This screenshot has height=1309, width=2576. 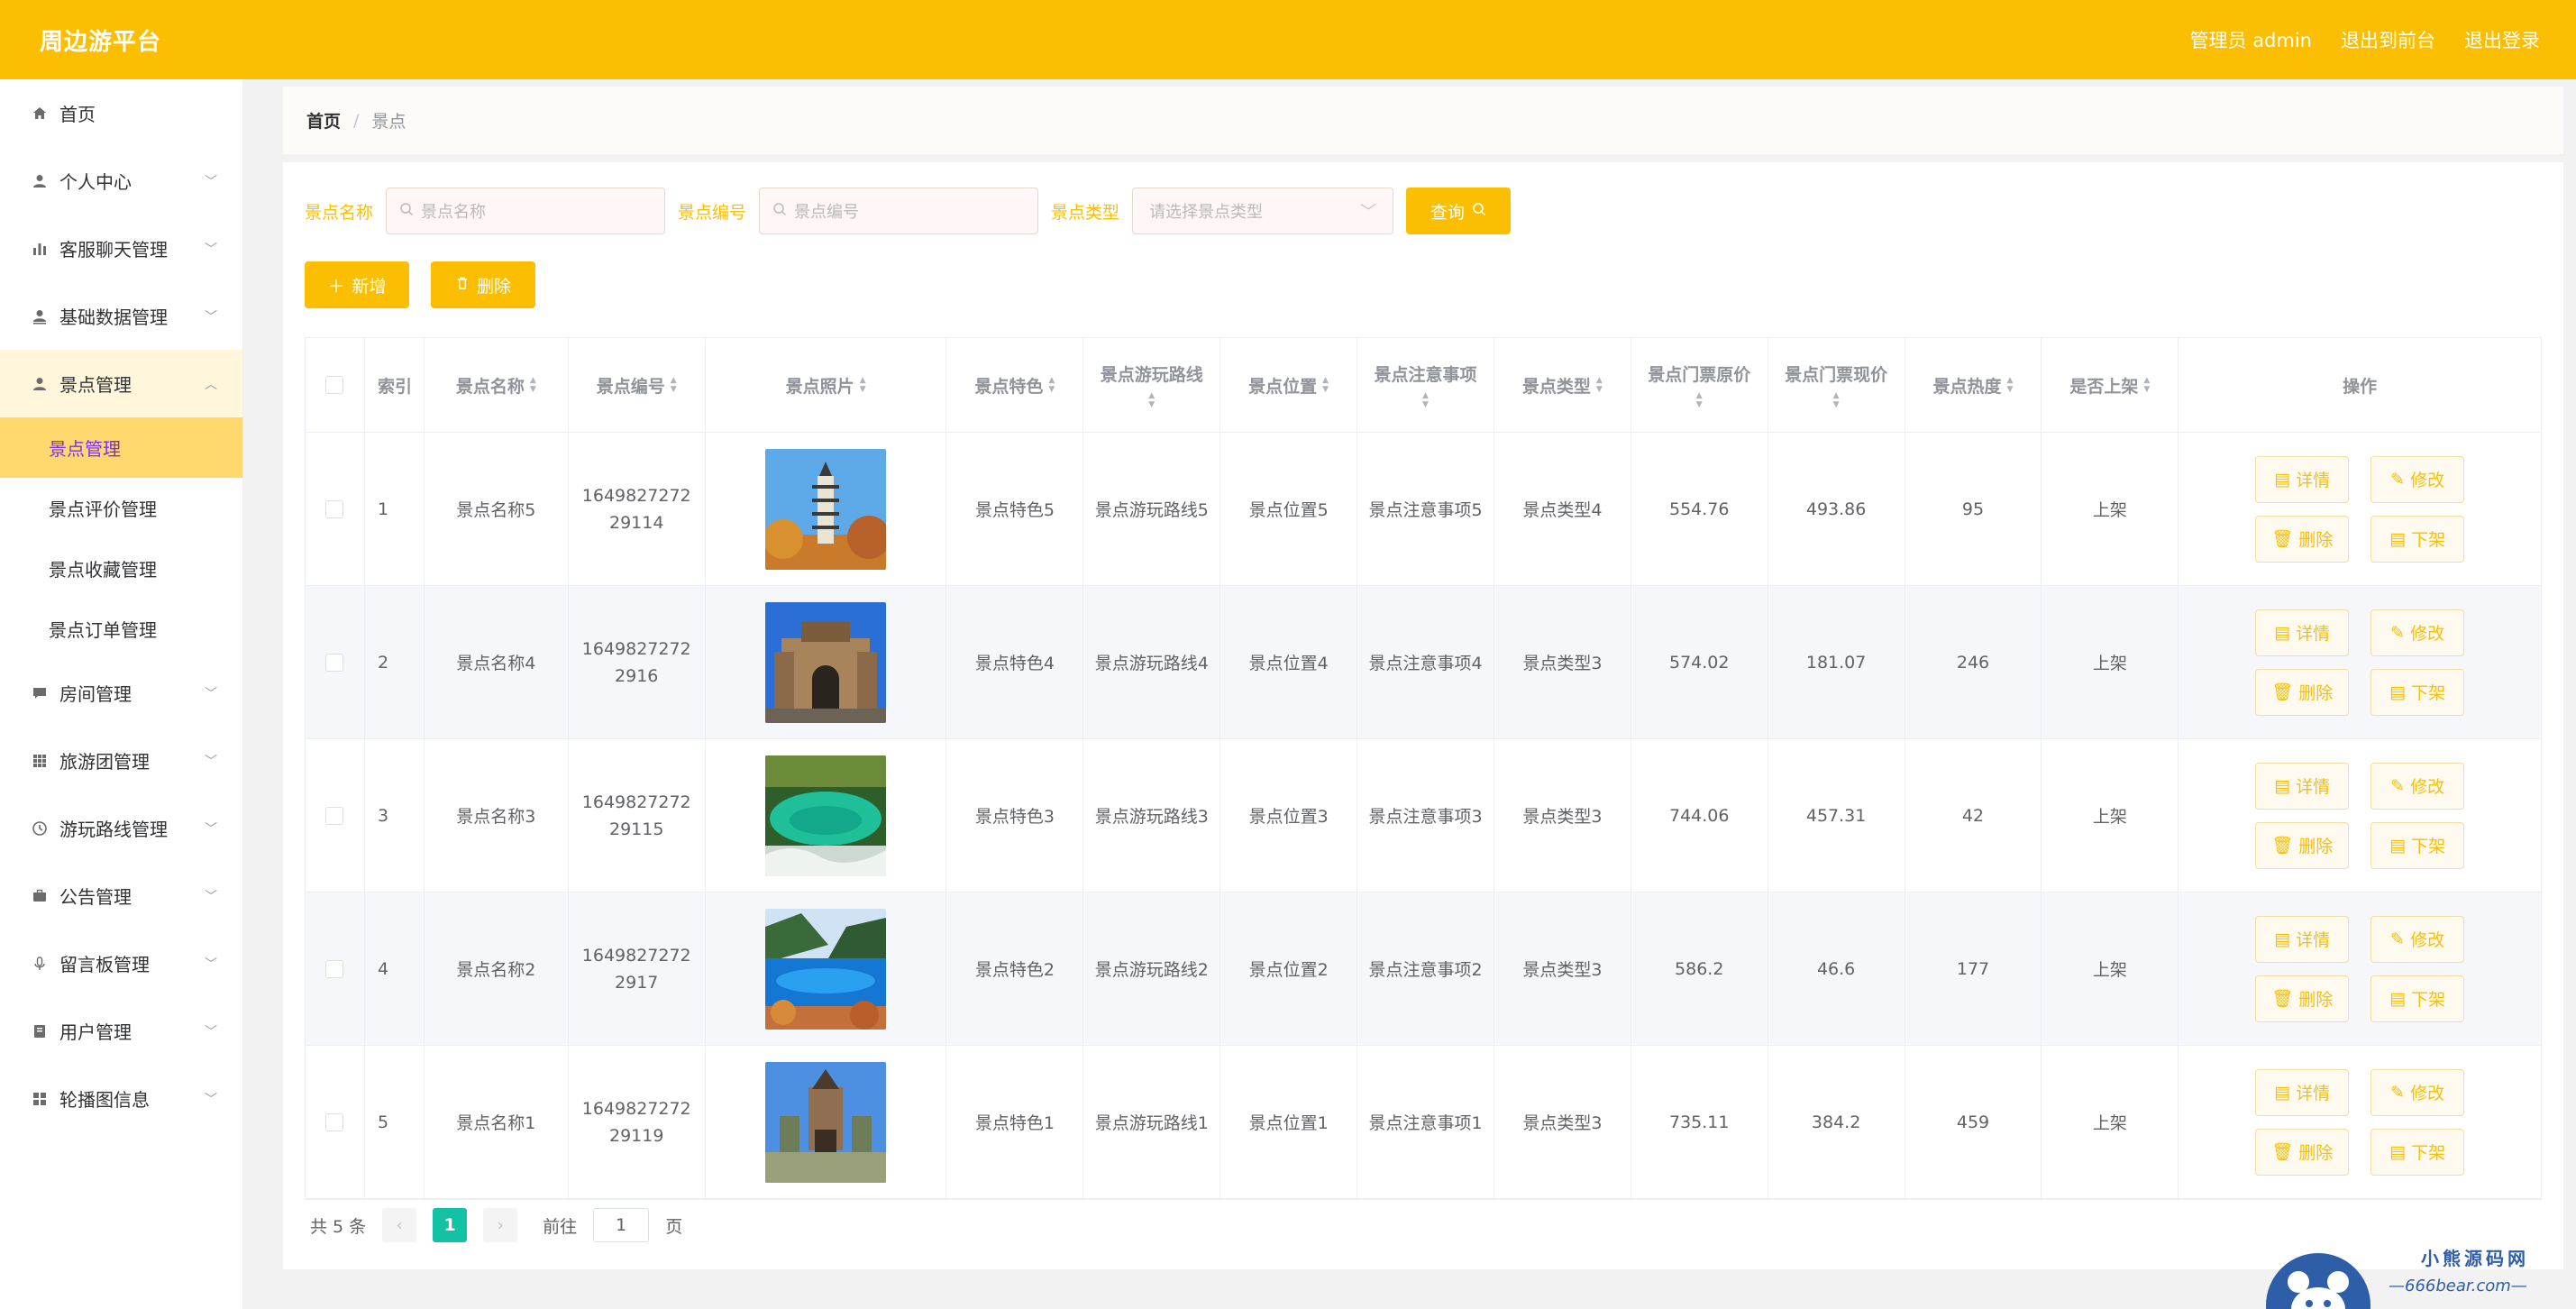 I want to click on sidebar-item-scenic: 景点管理 ︿, so click(x=121, y=383).